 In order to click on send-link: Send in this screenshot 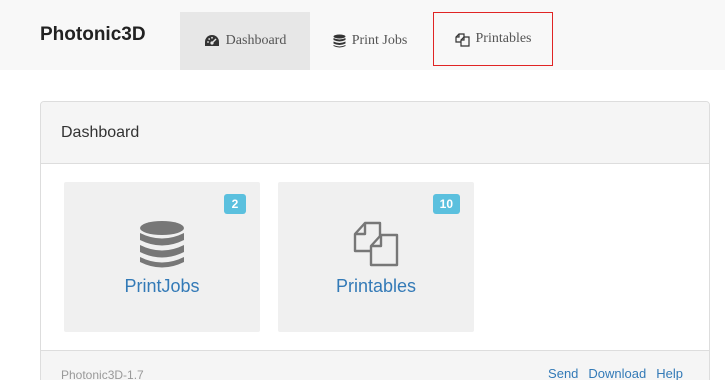, I will do `click(563, 373)`.